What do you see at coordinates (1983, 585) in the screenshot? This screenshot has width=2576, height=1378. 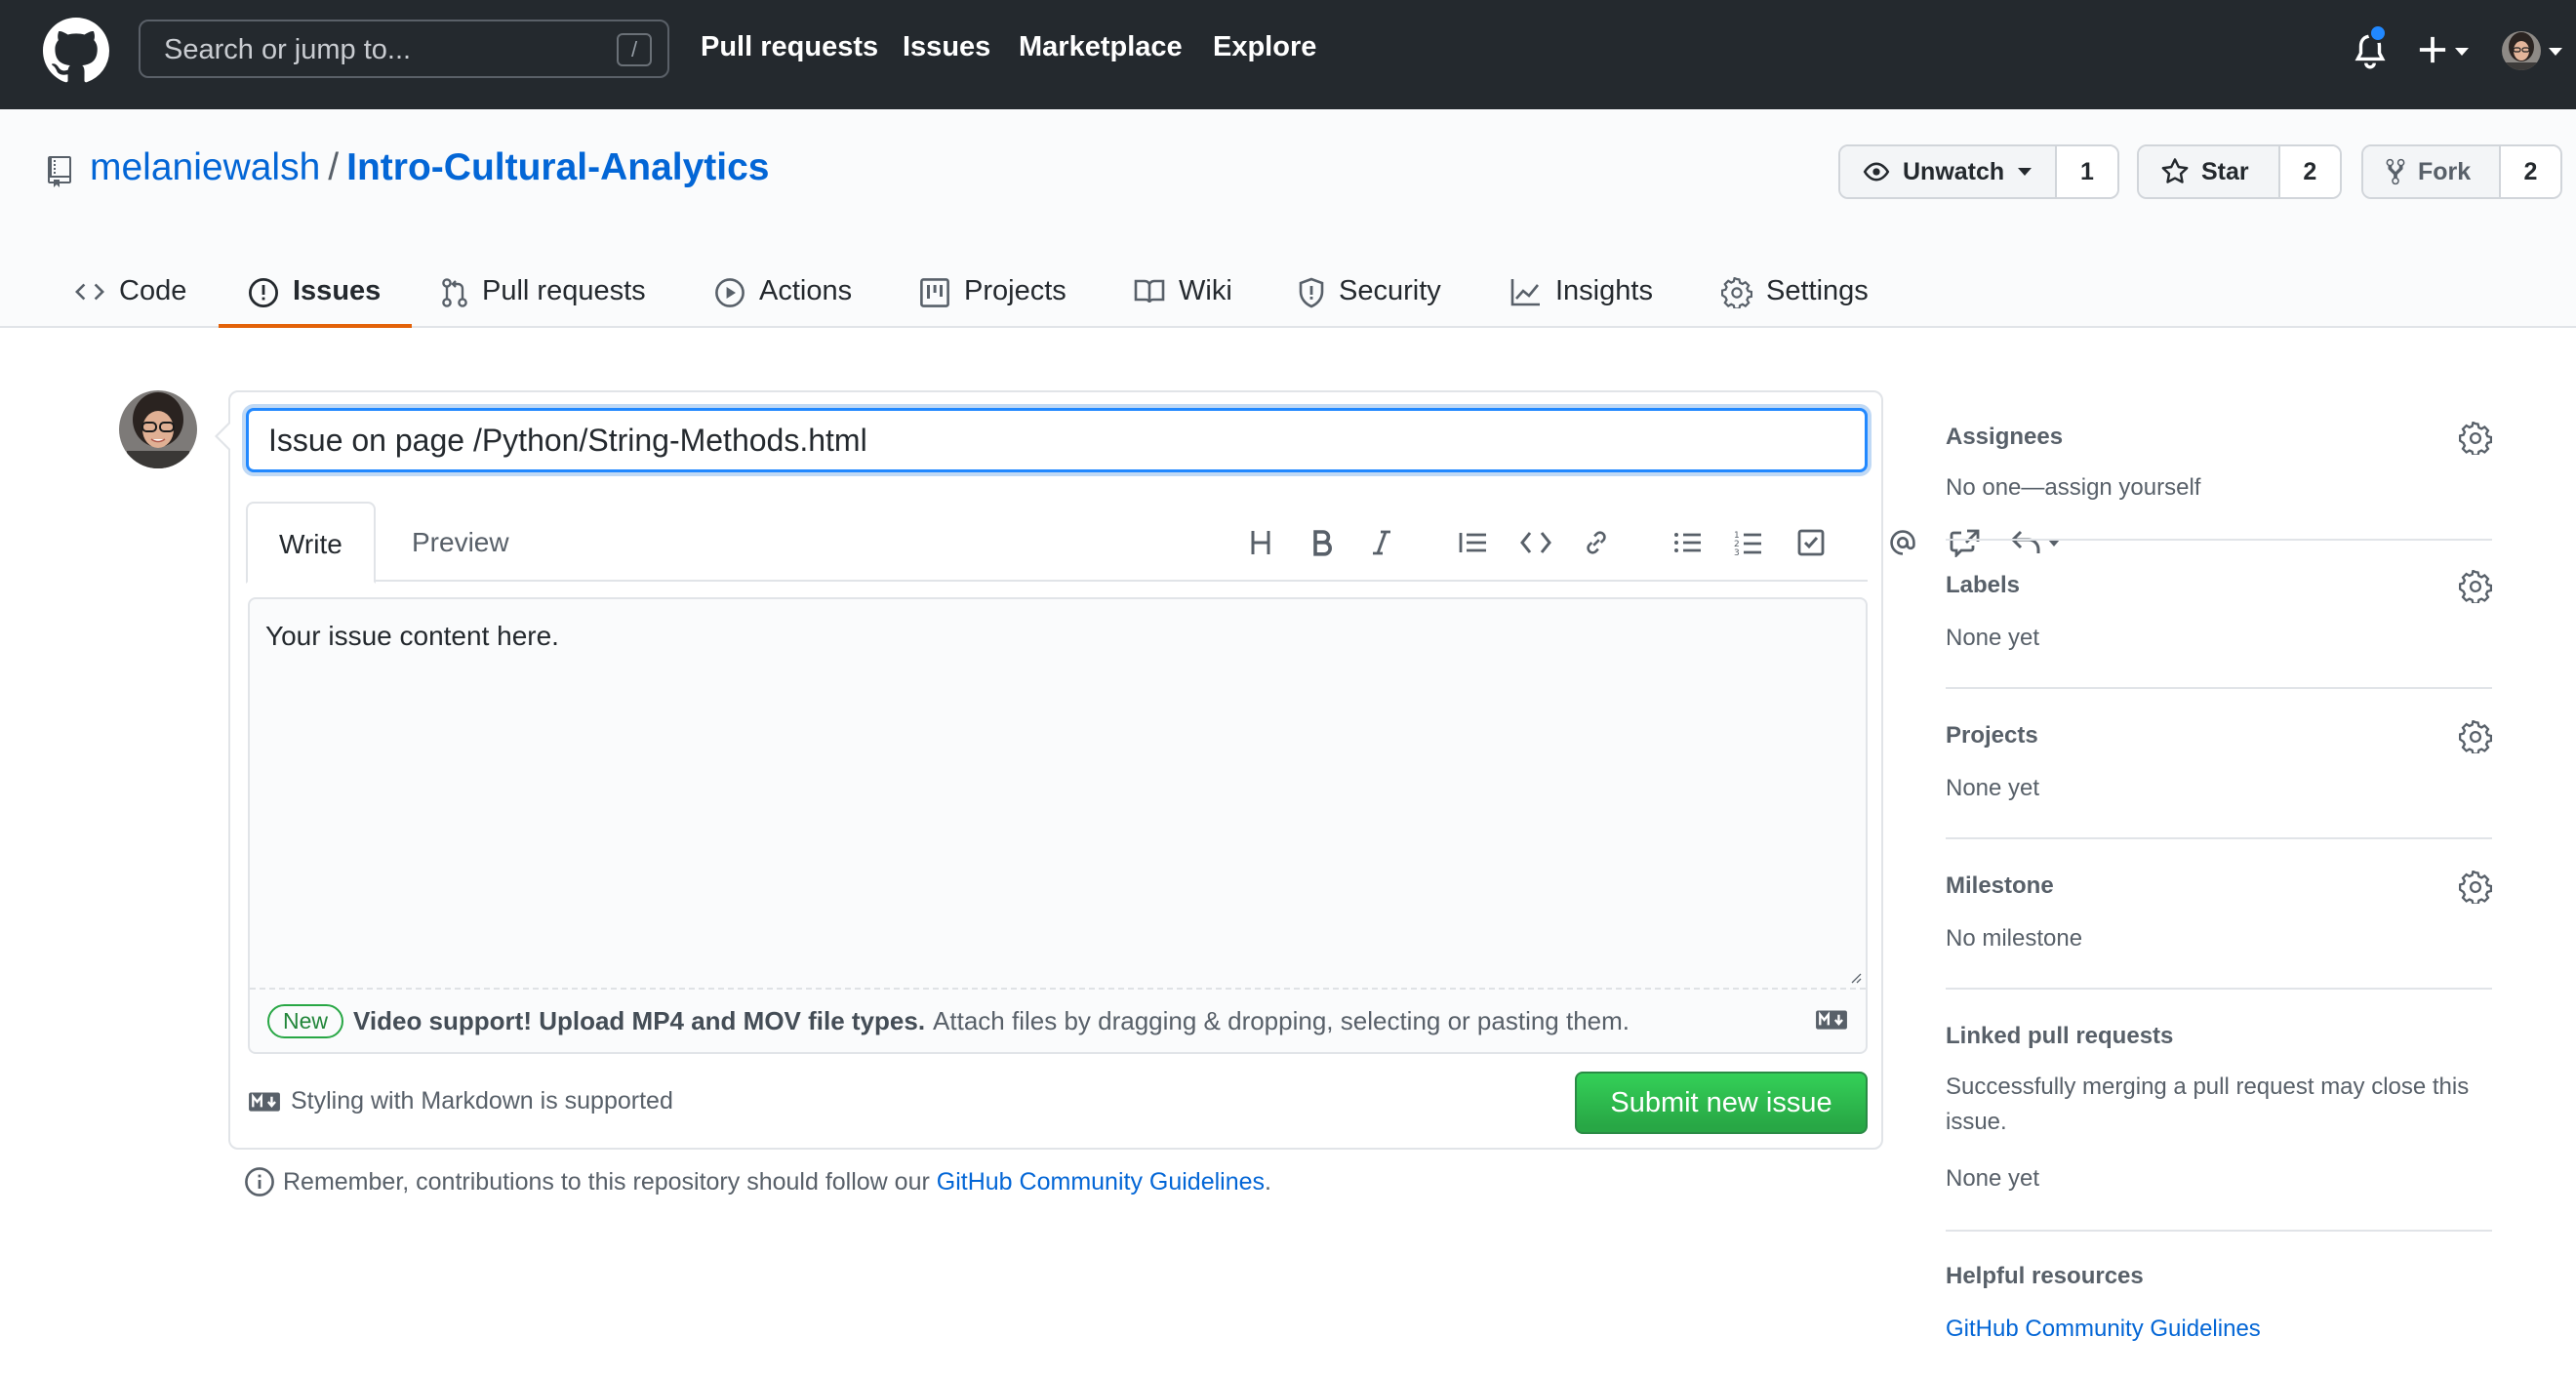 I see `labels-heading: Labels` at bounding box center [1983, 585].